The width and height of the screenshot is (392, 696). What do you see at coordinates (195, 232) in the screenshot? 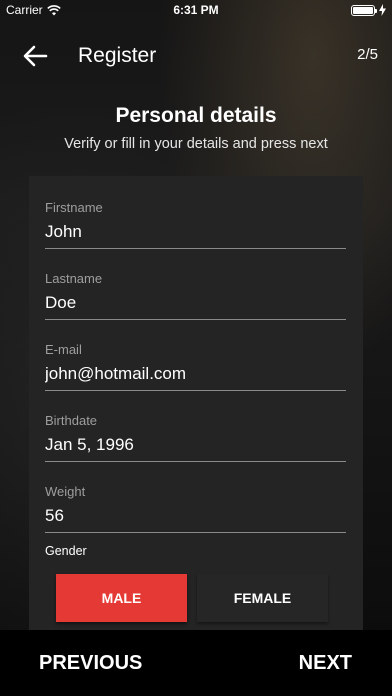
I see `firstname-input` at bounding box center [195, 232].